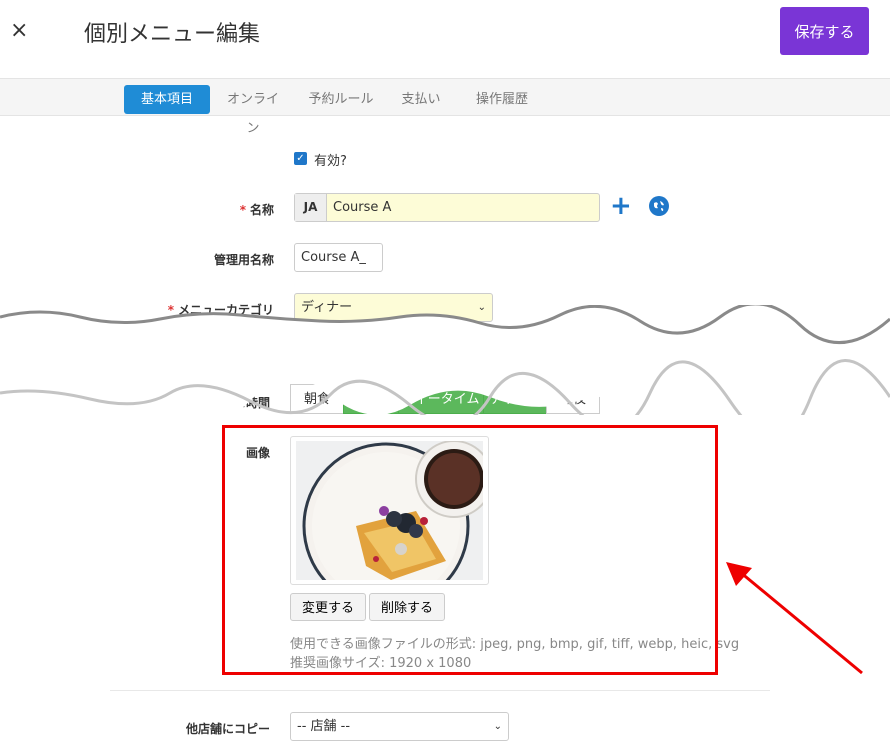 The image size is (890, 748). I want to click on torn-separator, so click(445, 360).